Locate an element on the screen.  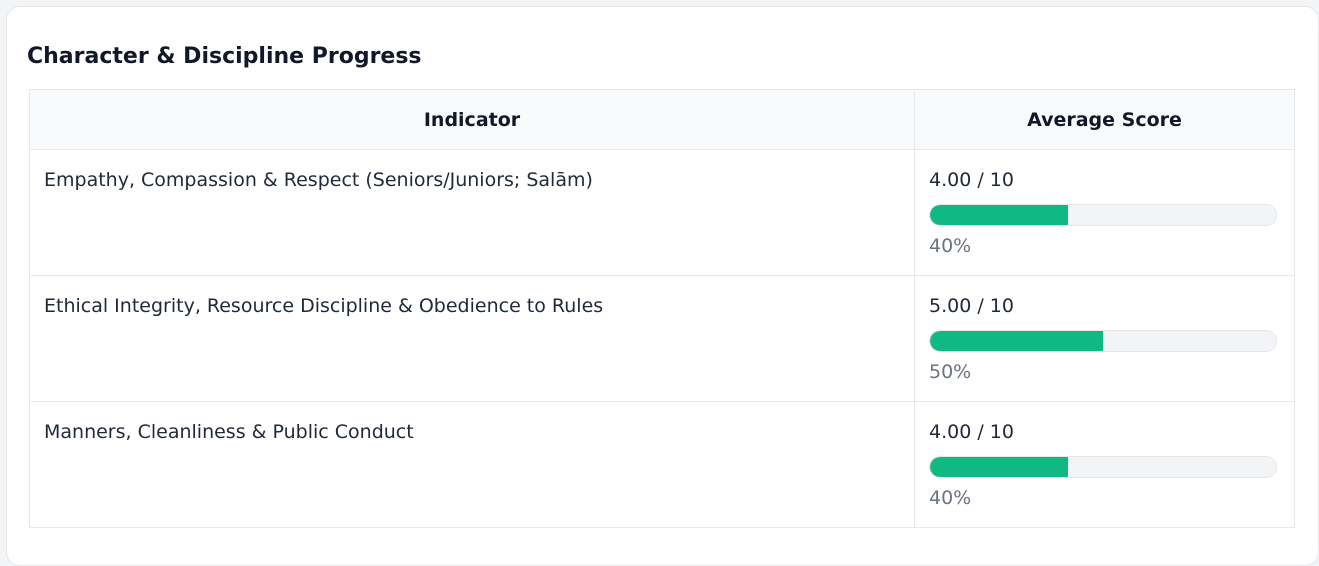
score-value: 5.00 / 10 is located at coordinates (971, 306).